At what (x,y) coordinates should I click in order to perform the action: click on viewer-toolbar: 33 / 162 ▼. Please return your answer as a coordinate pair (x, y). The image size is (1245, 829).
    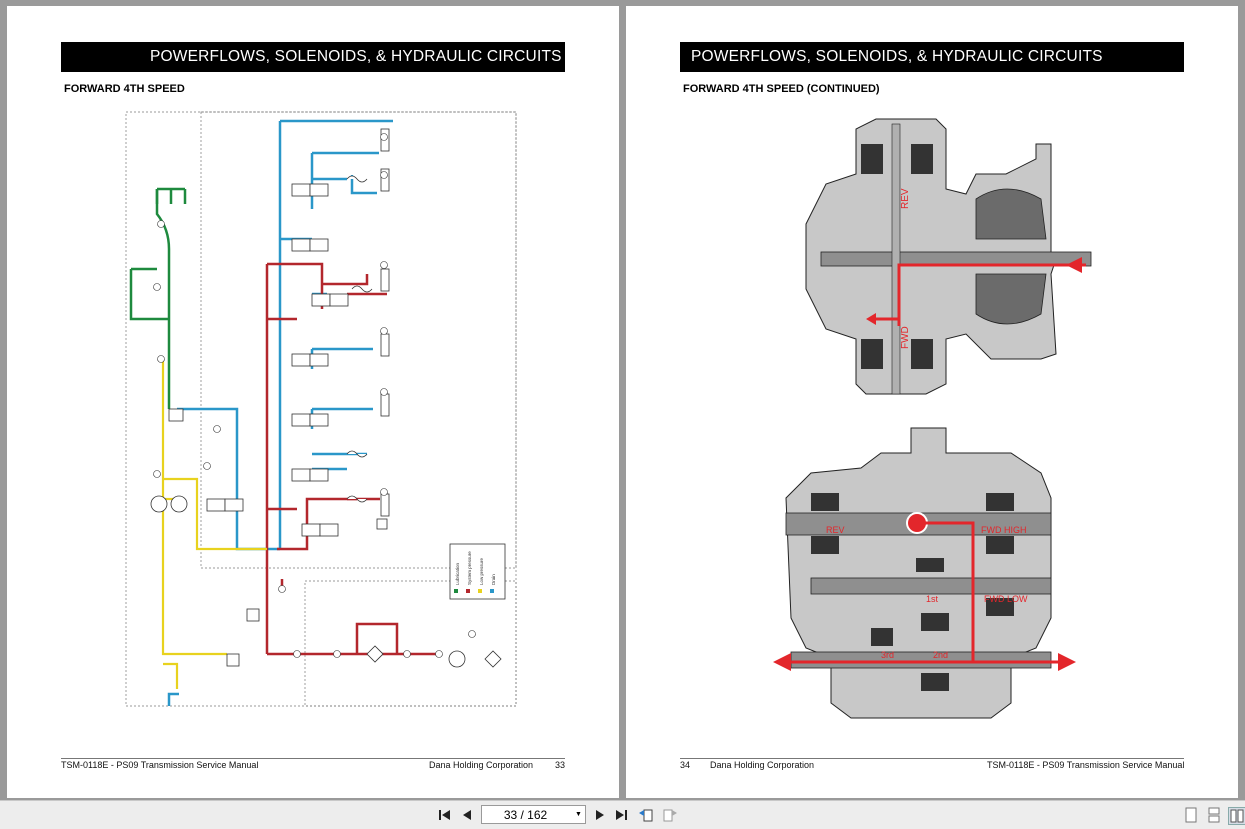
    Looking at the image, I should click on (622, 814).